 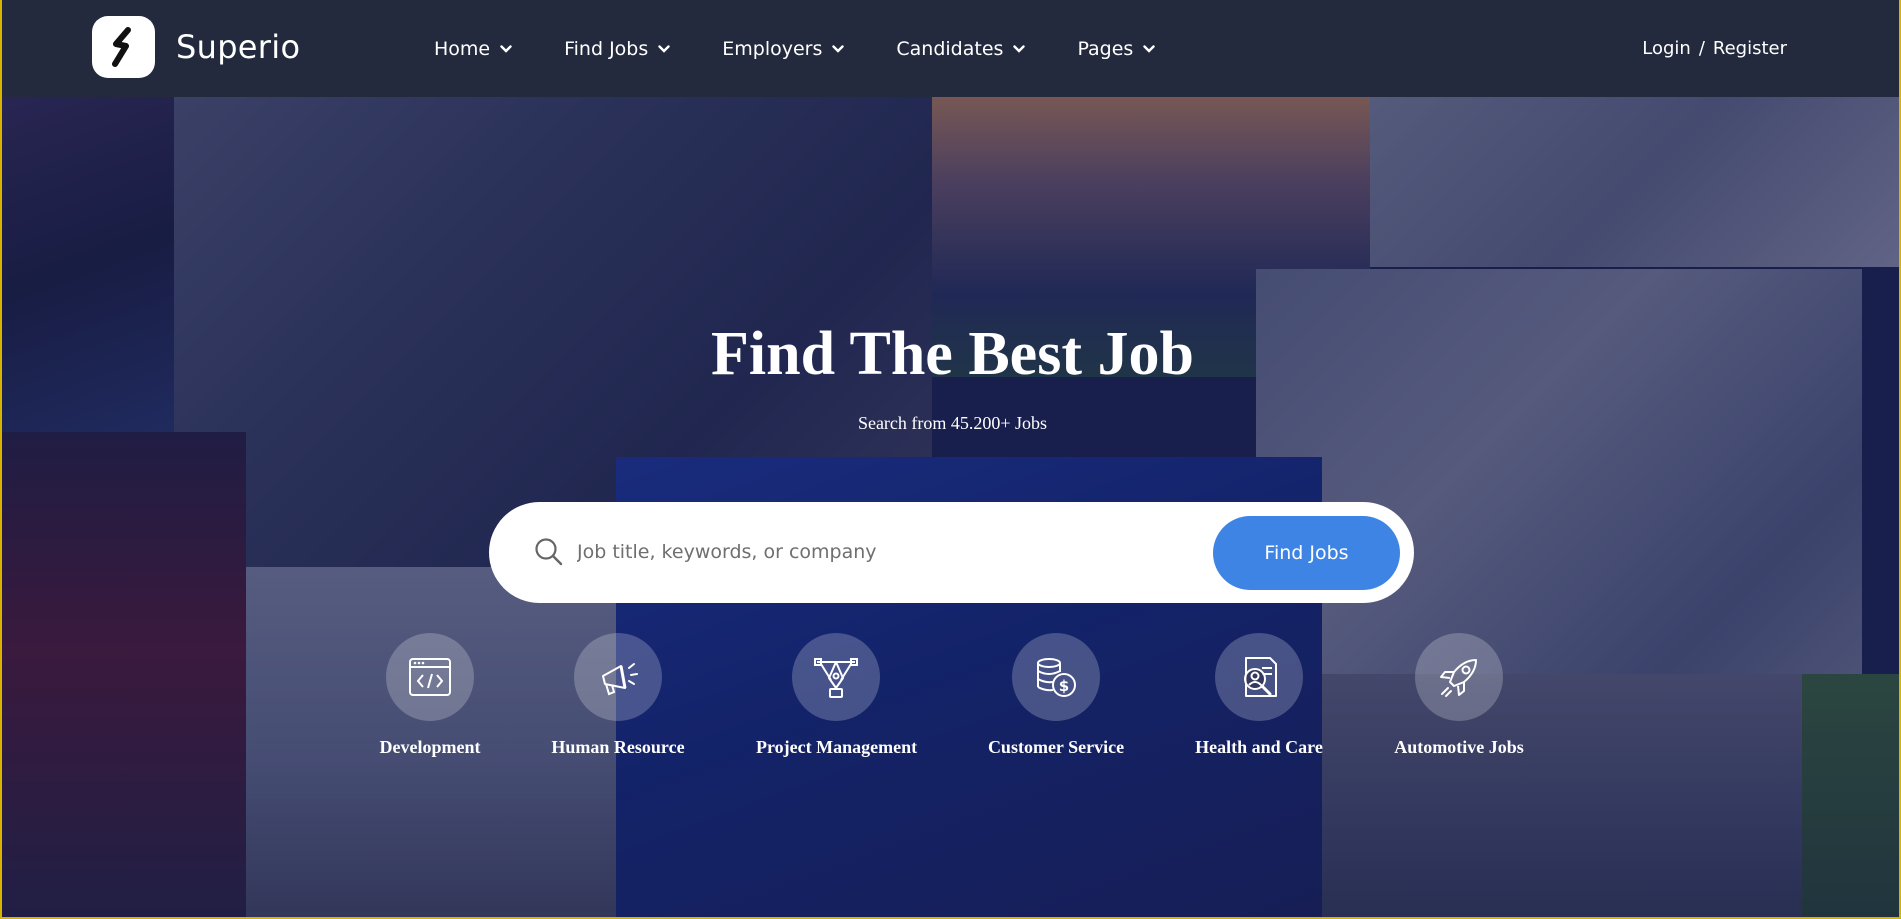 What do you see at coordinates (620, 679) in the screenshot?
I see `megaphone-icon` at bounding box center [620, 679].